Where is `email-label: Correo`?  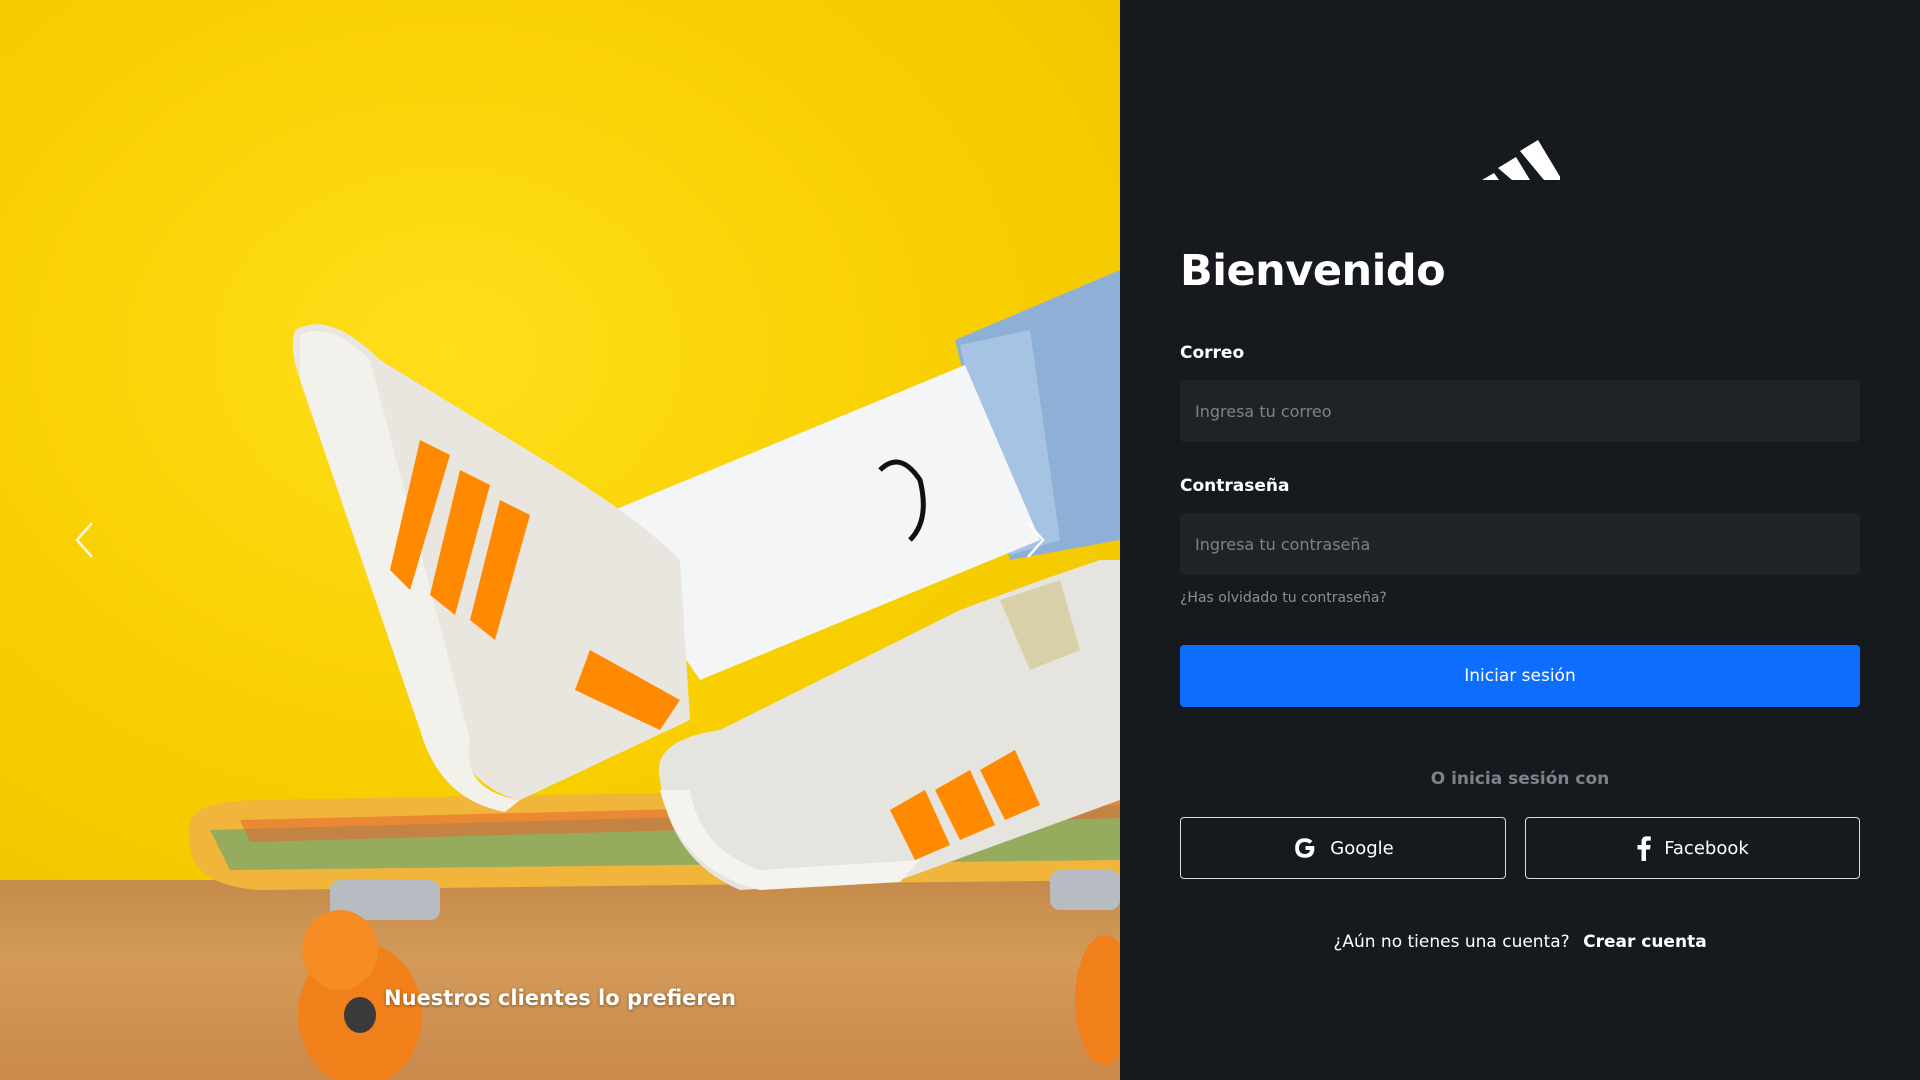 email-label: Correo is located at coordinates (1212, 353).